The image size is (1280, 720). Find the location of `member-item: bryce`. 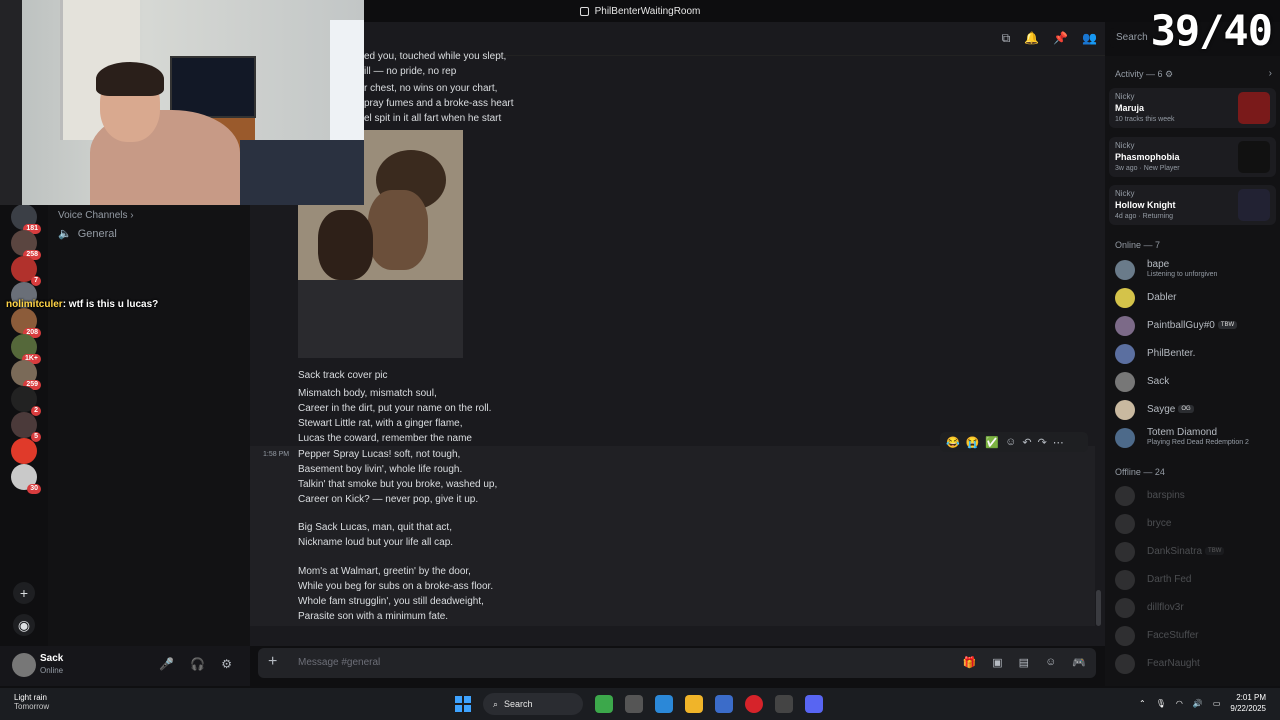

member-item: bryce is located at coordinates (1195, 524).